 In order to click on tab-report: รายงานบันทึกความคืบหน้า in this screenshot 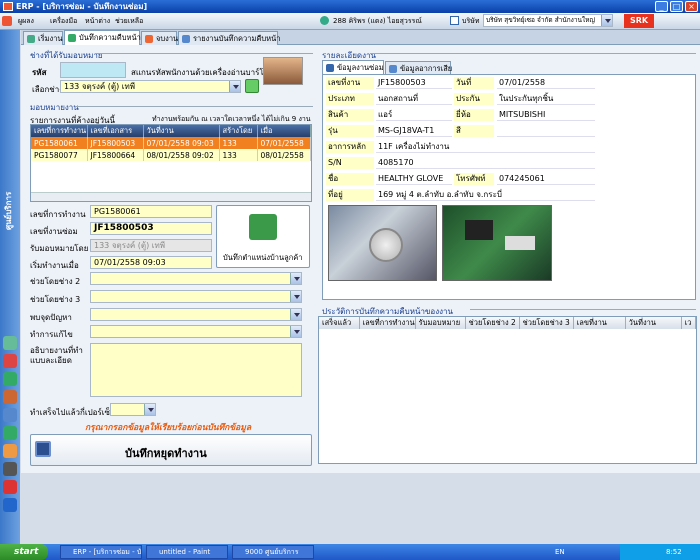, I will do `click(229, 38)`.